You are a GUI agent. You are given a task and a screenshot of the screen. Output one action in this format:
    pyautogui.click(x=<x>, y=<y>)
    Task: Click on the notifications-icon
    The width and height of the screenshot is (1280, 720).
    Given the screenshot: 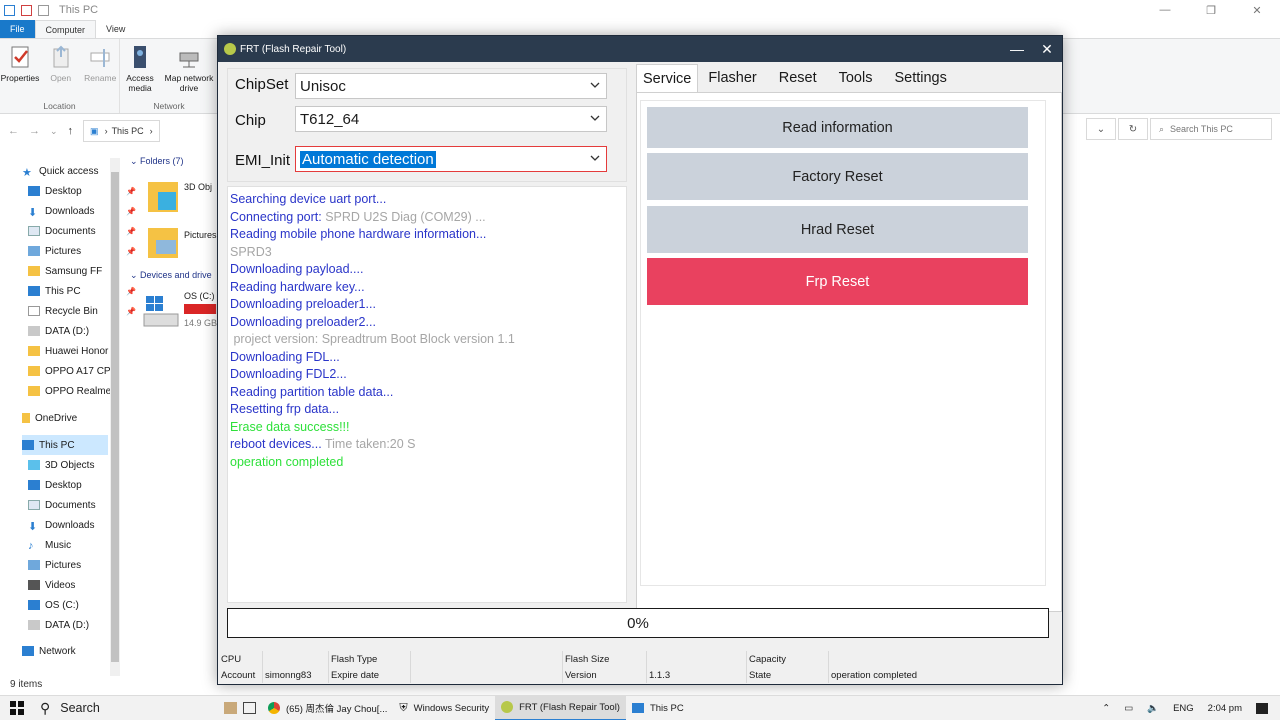 What is the action you would take?
    pyautogui.click(x=1262, y=708)
    